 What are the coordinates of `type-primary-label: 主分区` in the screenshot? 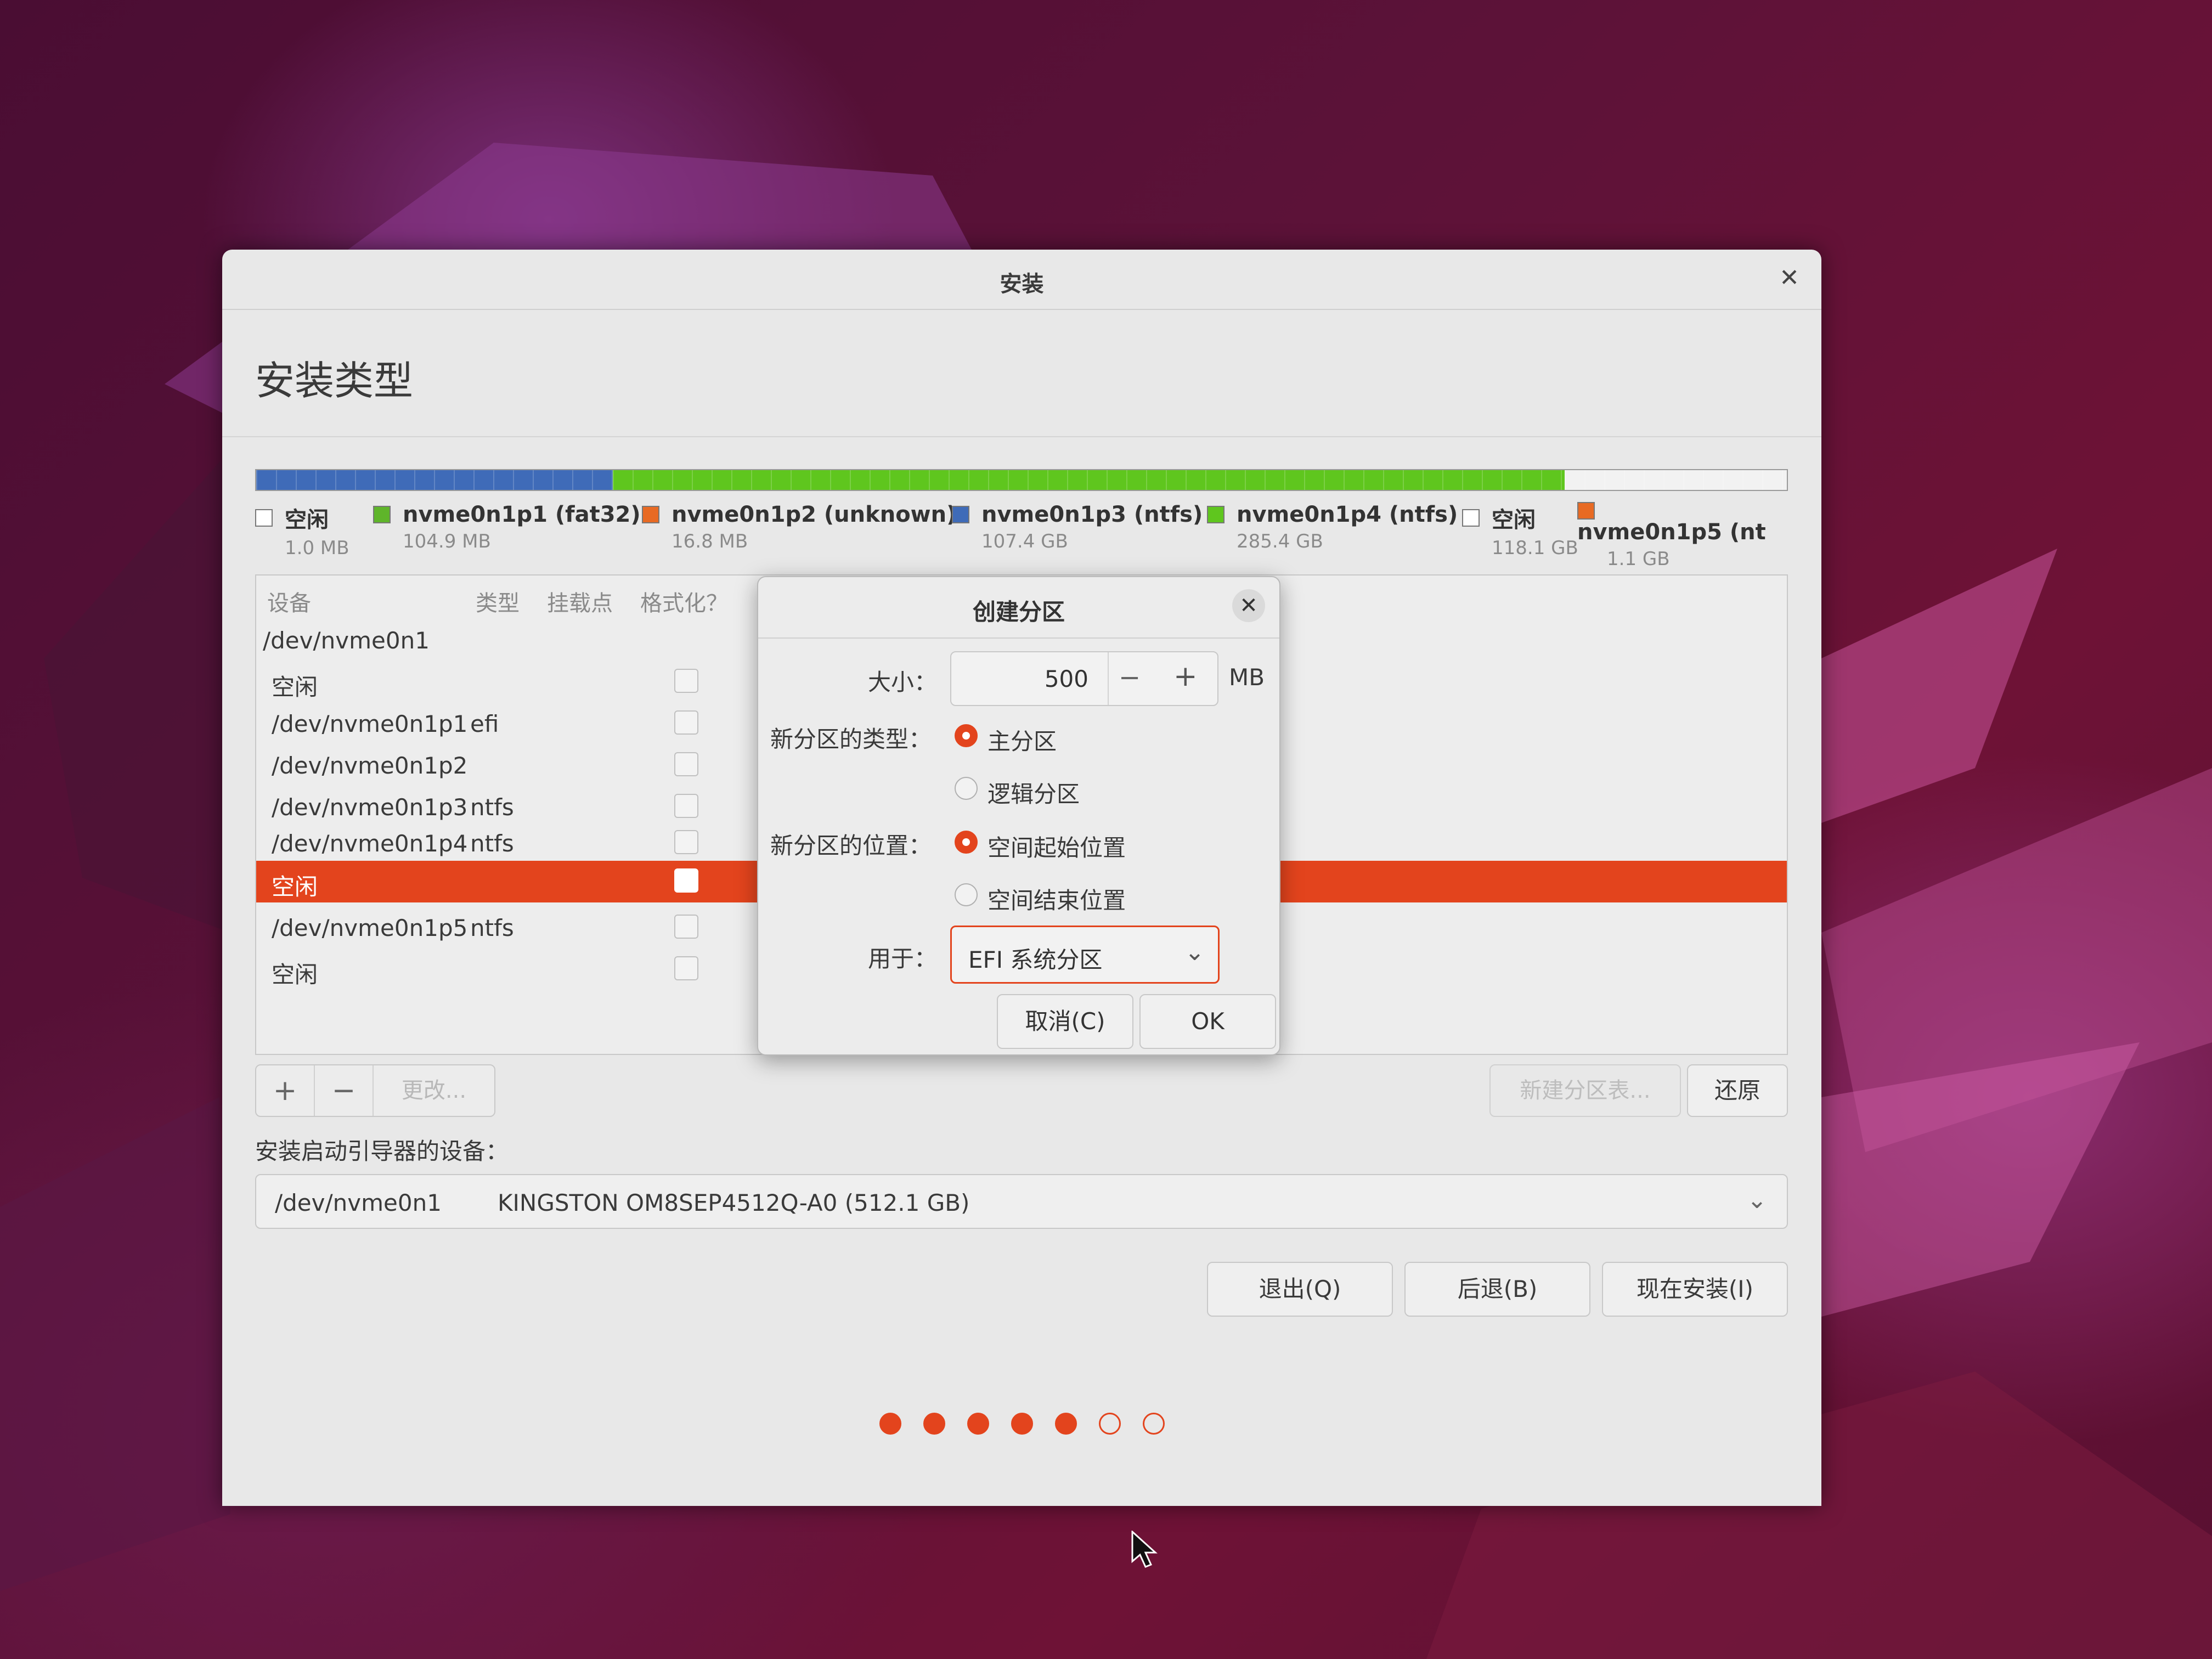 It's located at (1022, 740).